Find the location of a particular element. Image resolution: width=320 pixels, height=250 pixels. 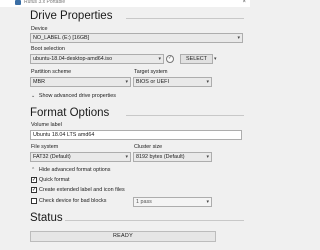

chevron-up-icon: ⌃ is located at coordinates (33, 170).